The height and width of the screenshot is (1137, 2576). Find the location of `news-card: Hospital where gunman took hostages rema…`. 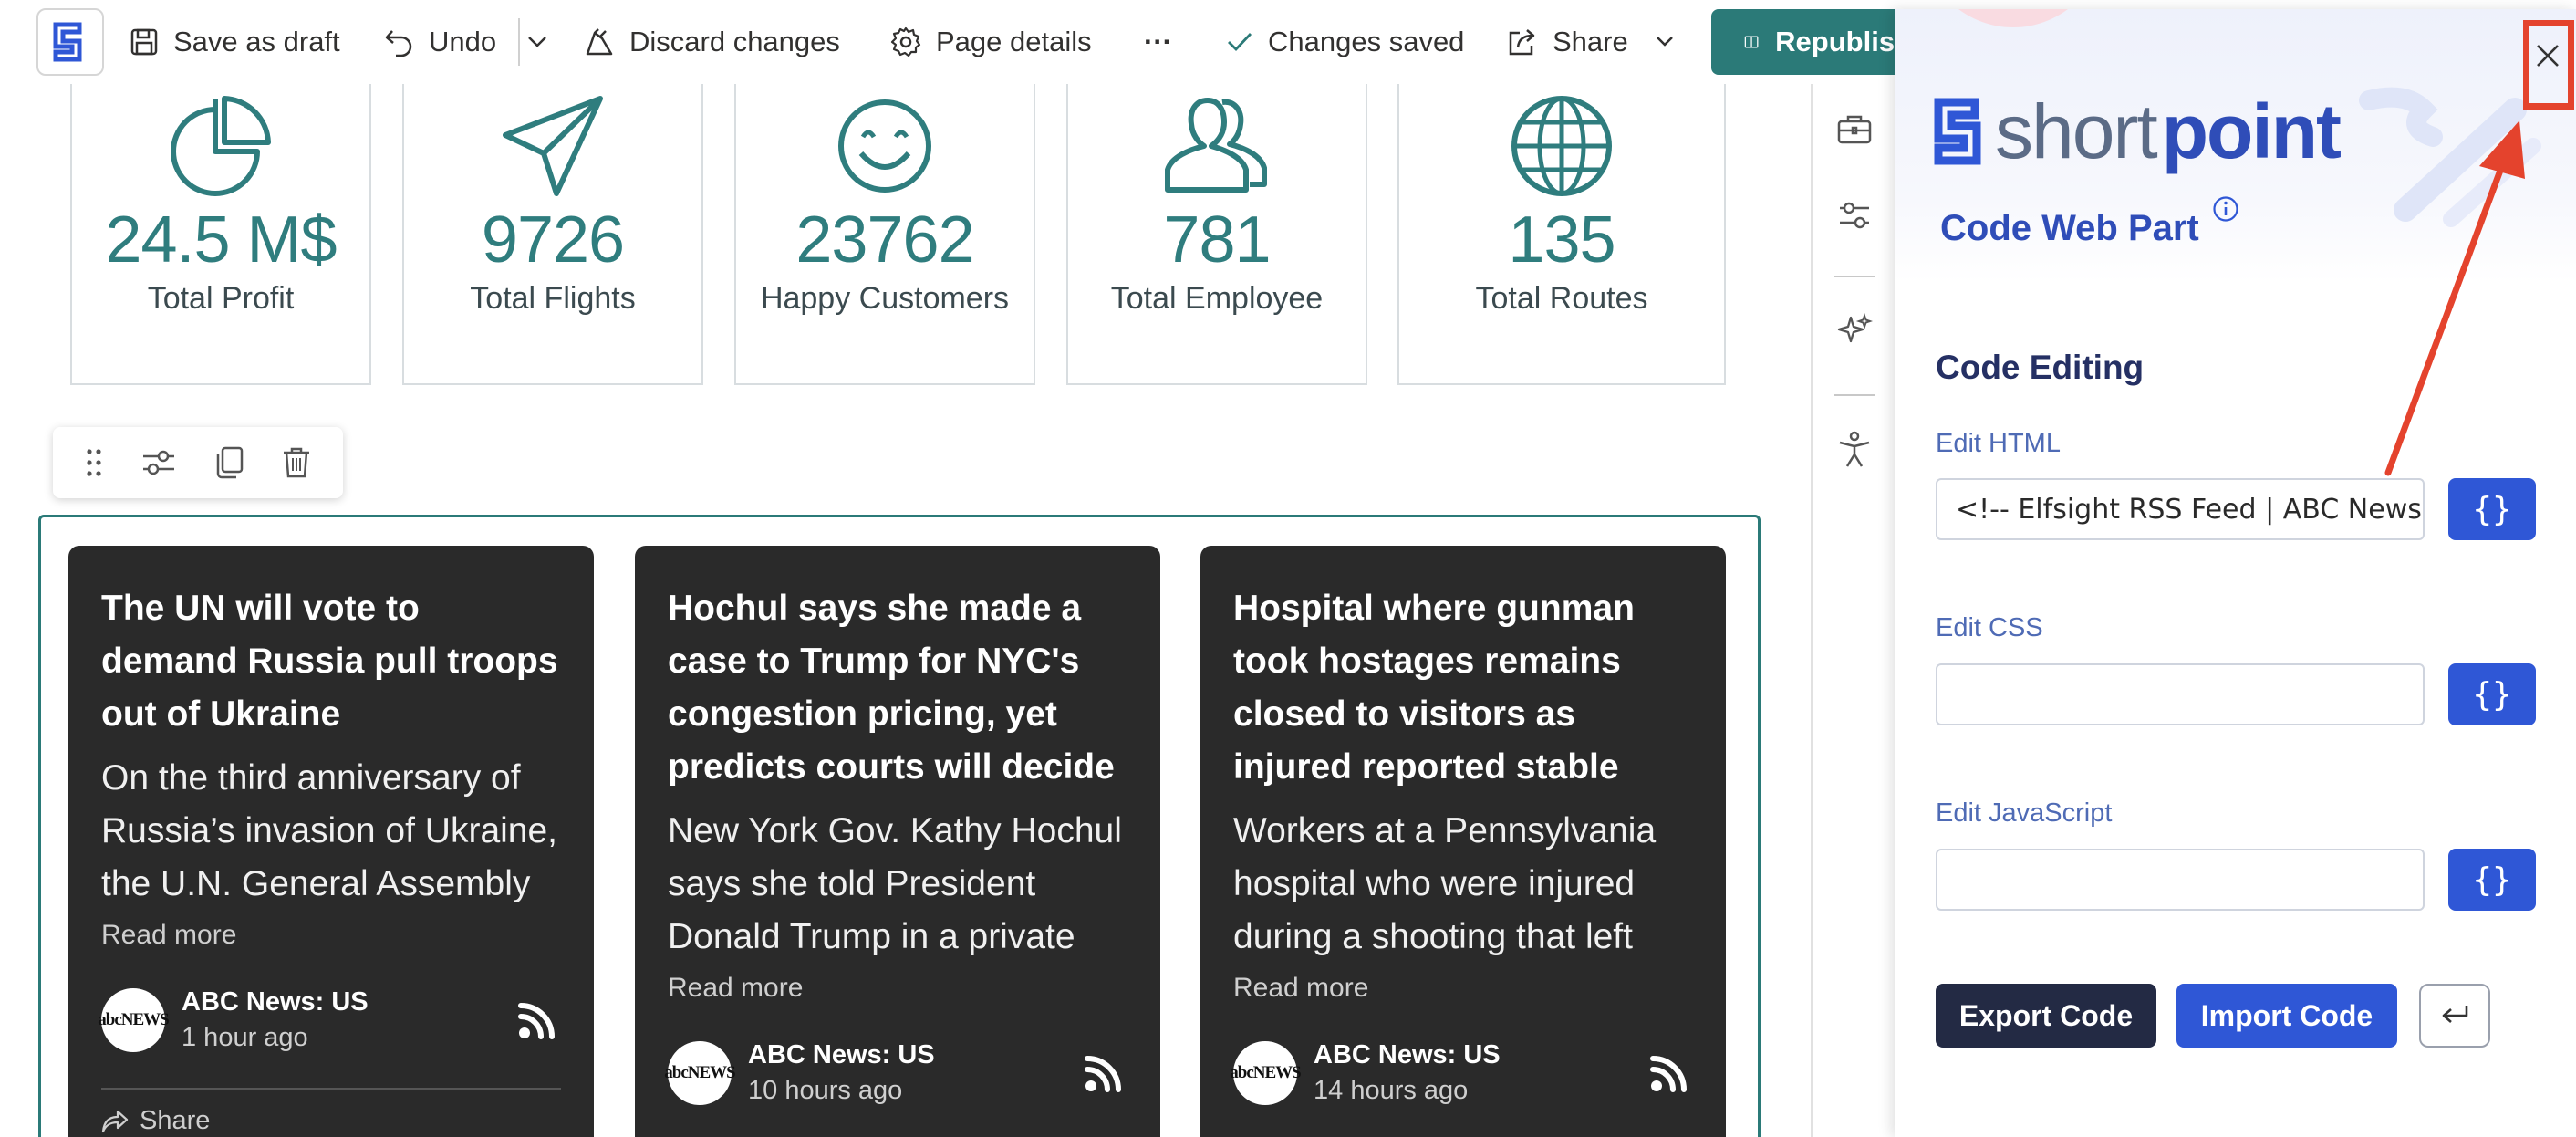

news-card: Hospital where gunman took hostages rema… is located at coordinates (1463, 841).